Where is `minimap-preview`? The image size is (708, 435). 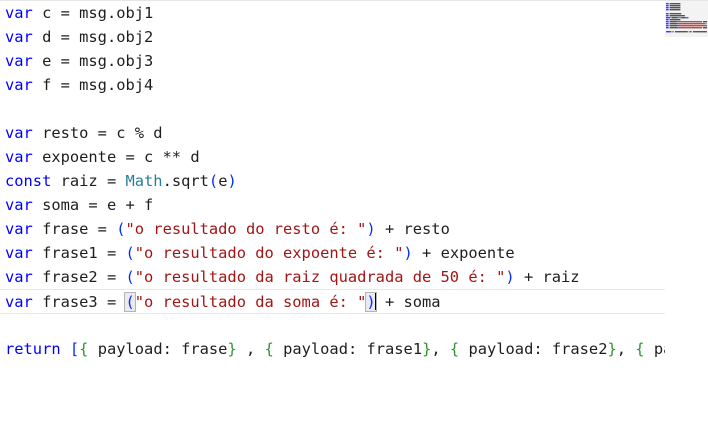
minimap-preview is located at coordinates (686, 218).